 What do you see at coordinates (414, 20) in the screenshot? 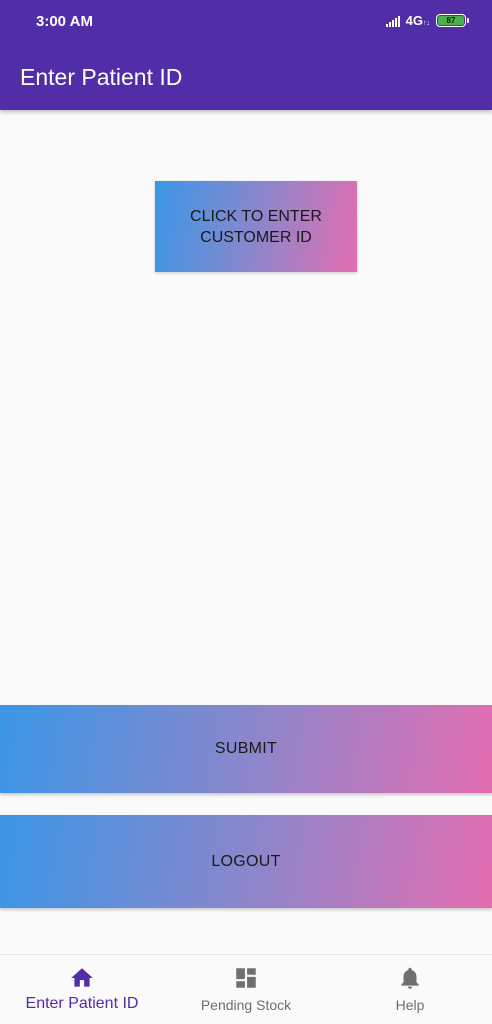
I see `network-label: 4G` at bounding box center [414, 20].